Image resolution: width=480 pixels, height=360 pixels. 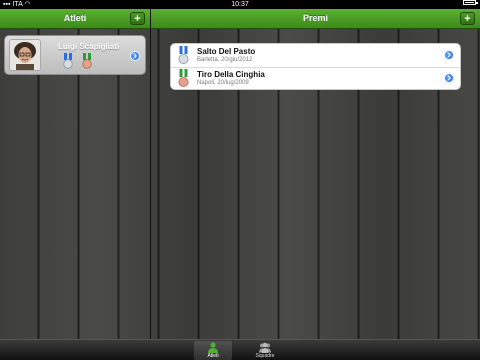 I want to click on athletes-navbar: Atleti +, so click(x=75, y=19).